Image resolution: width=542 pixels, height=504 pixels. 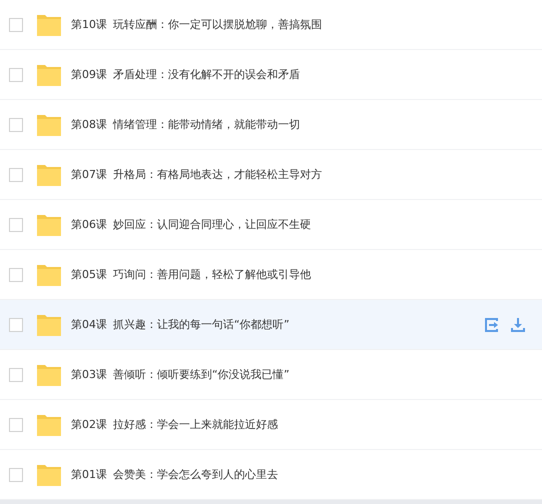 I want to click on lesson-number: 第03课, so click(x=89, y=374).